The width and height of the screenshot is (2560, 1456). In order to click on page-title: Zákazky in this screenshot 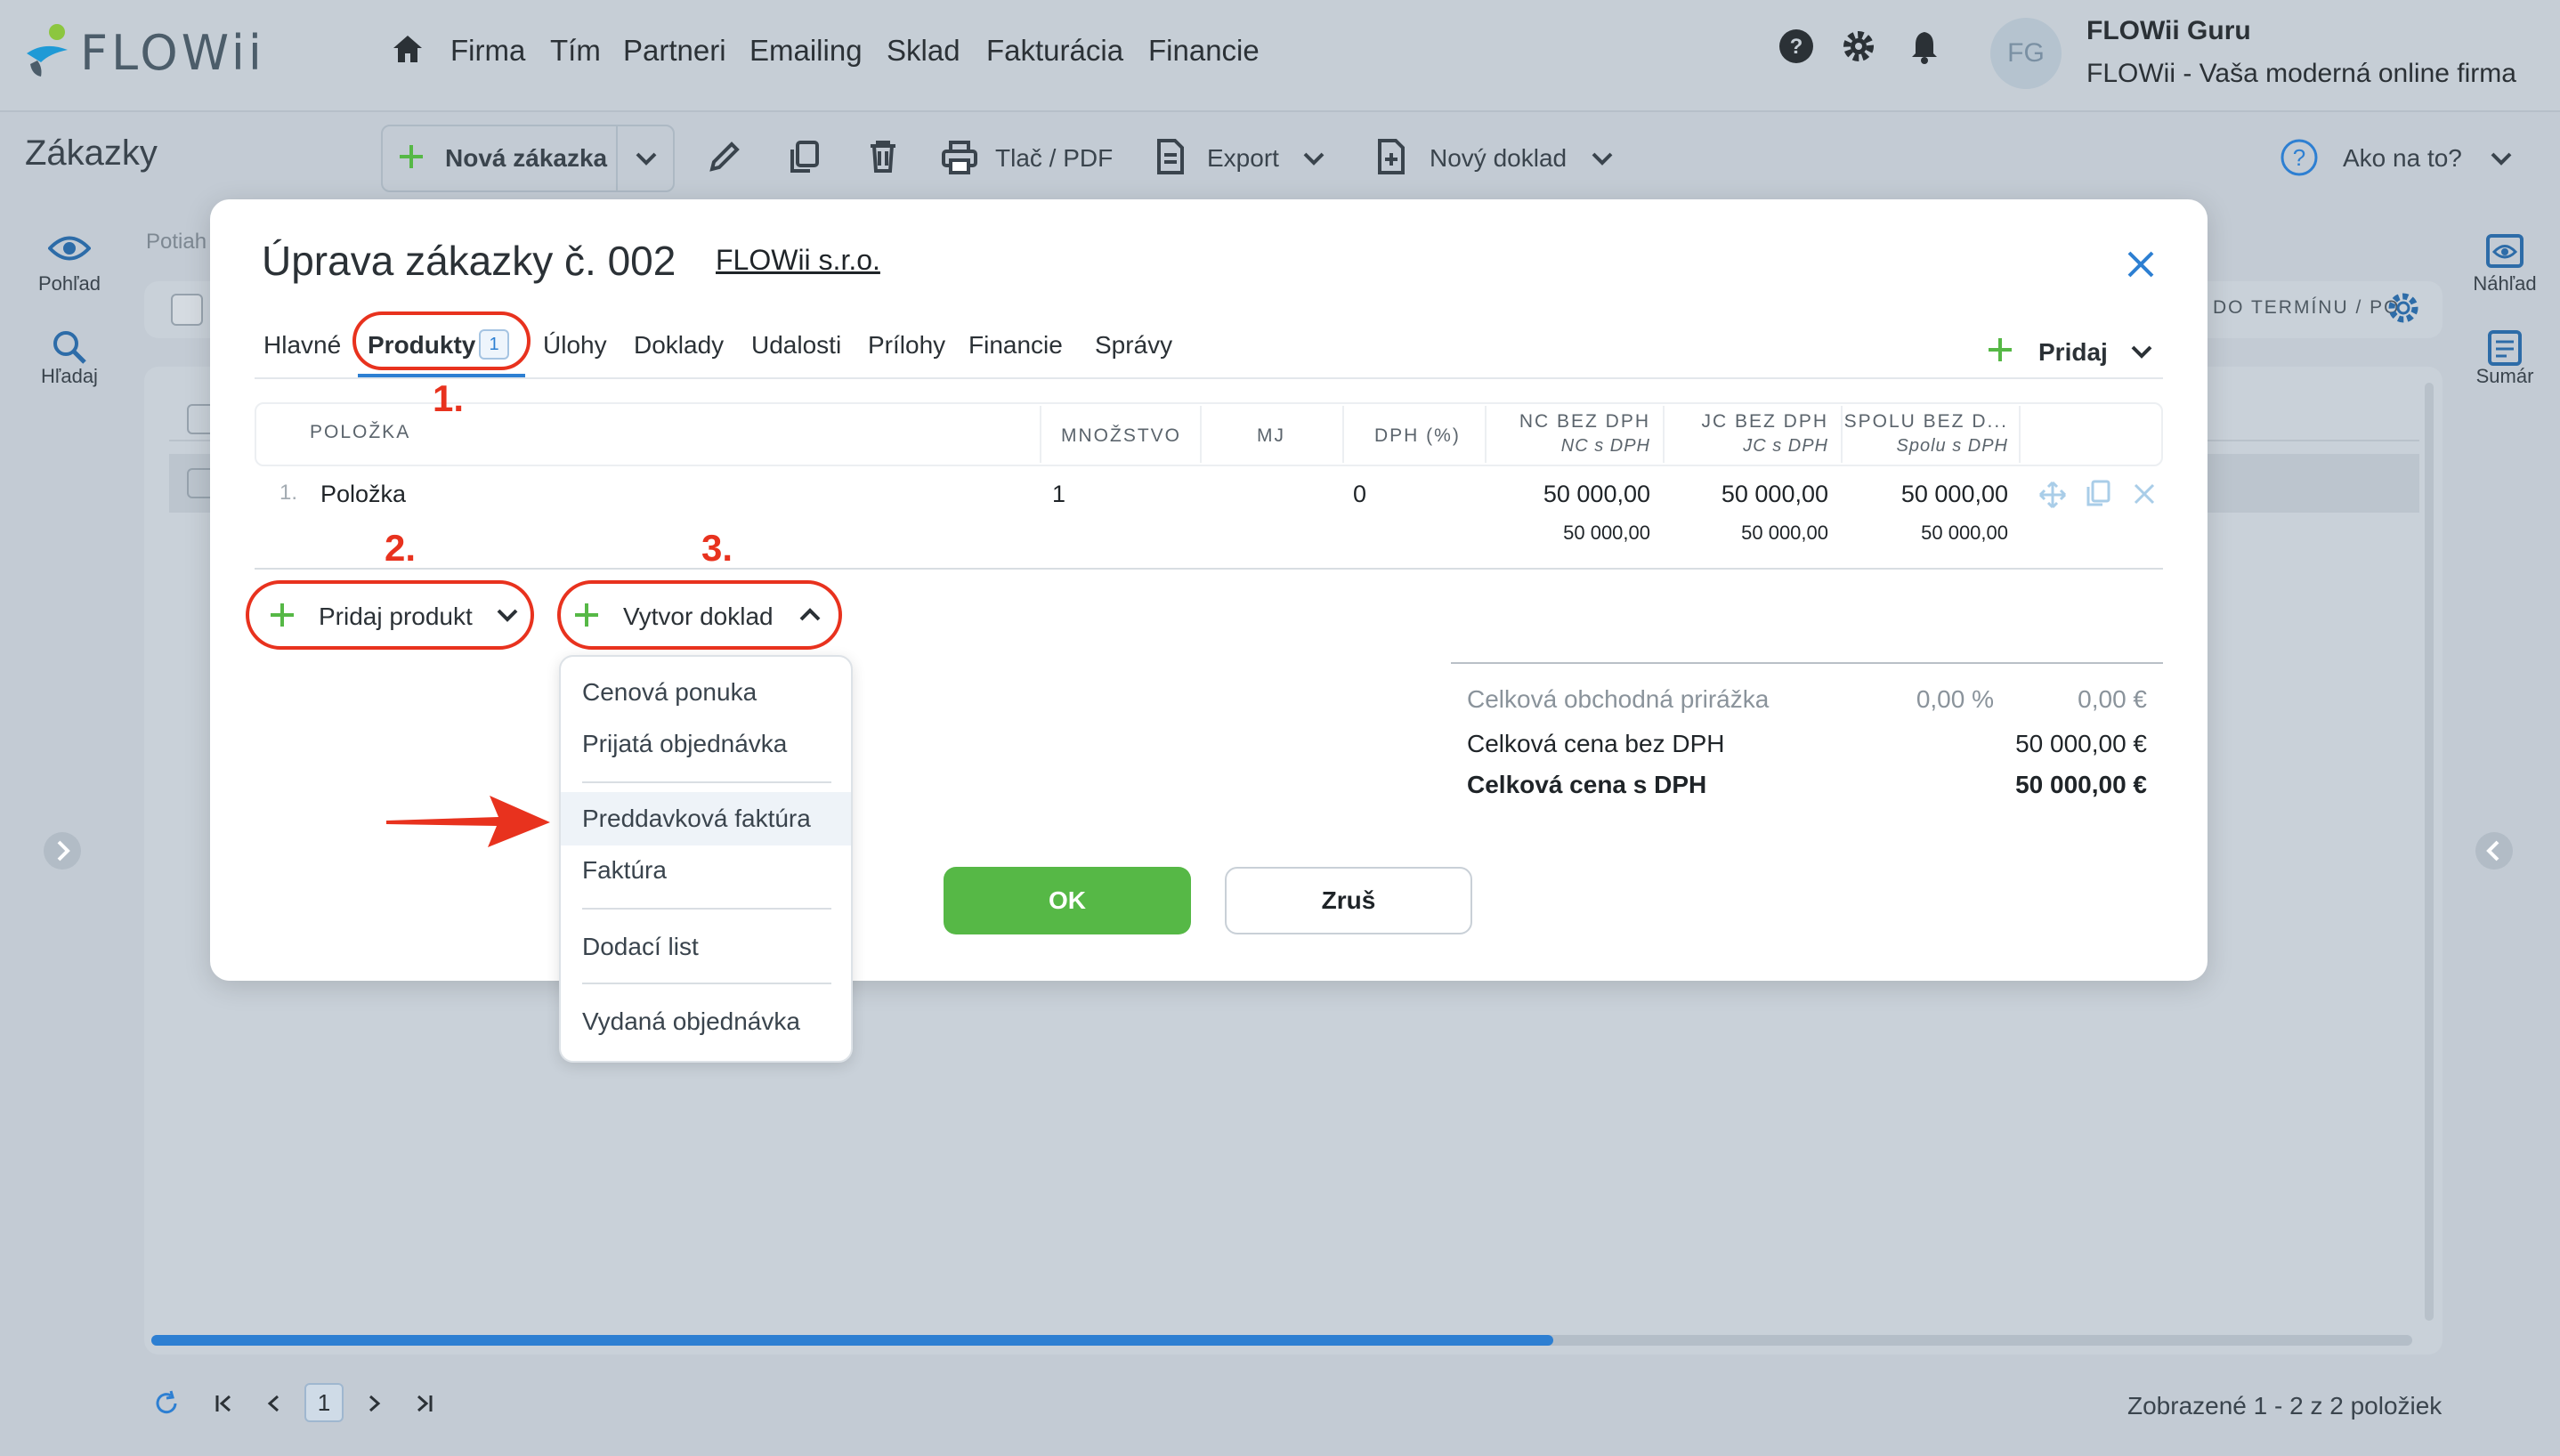, I will do `click(92, 153)`.